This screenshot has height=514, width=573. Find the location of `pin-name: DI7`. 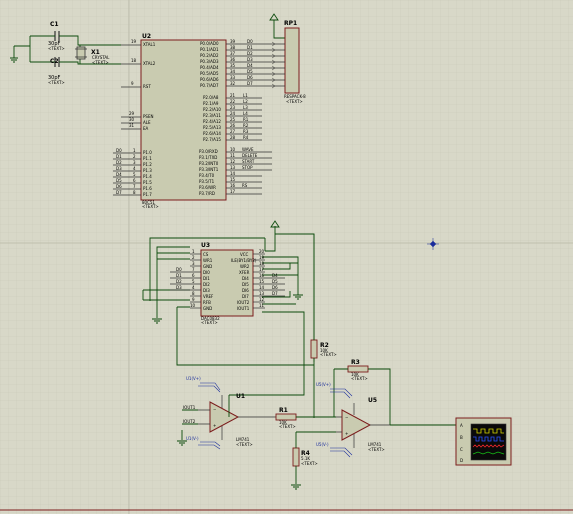

pin-name: DI7 is located at coordinates (245, 296).